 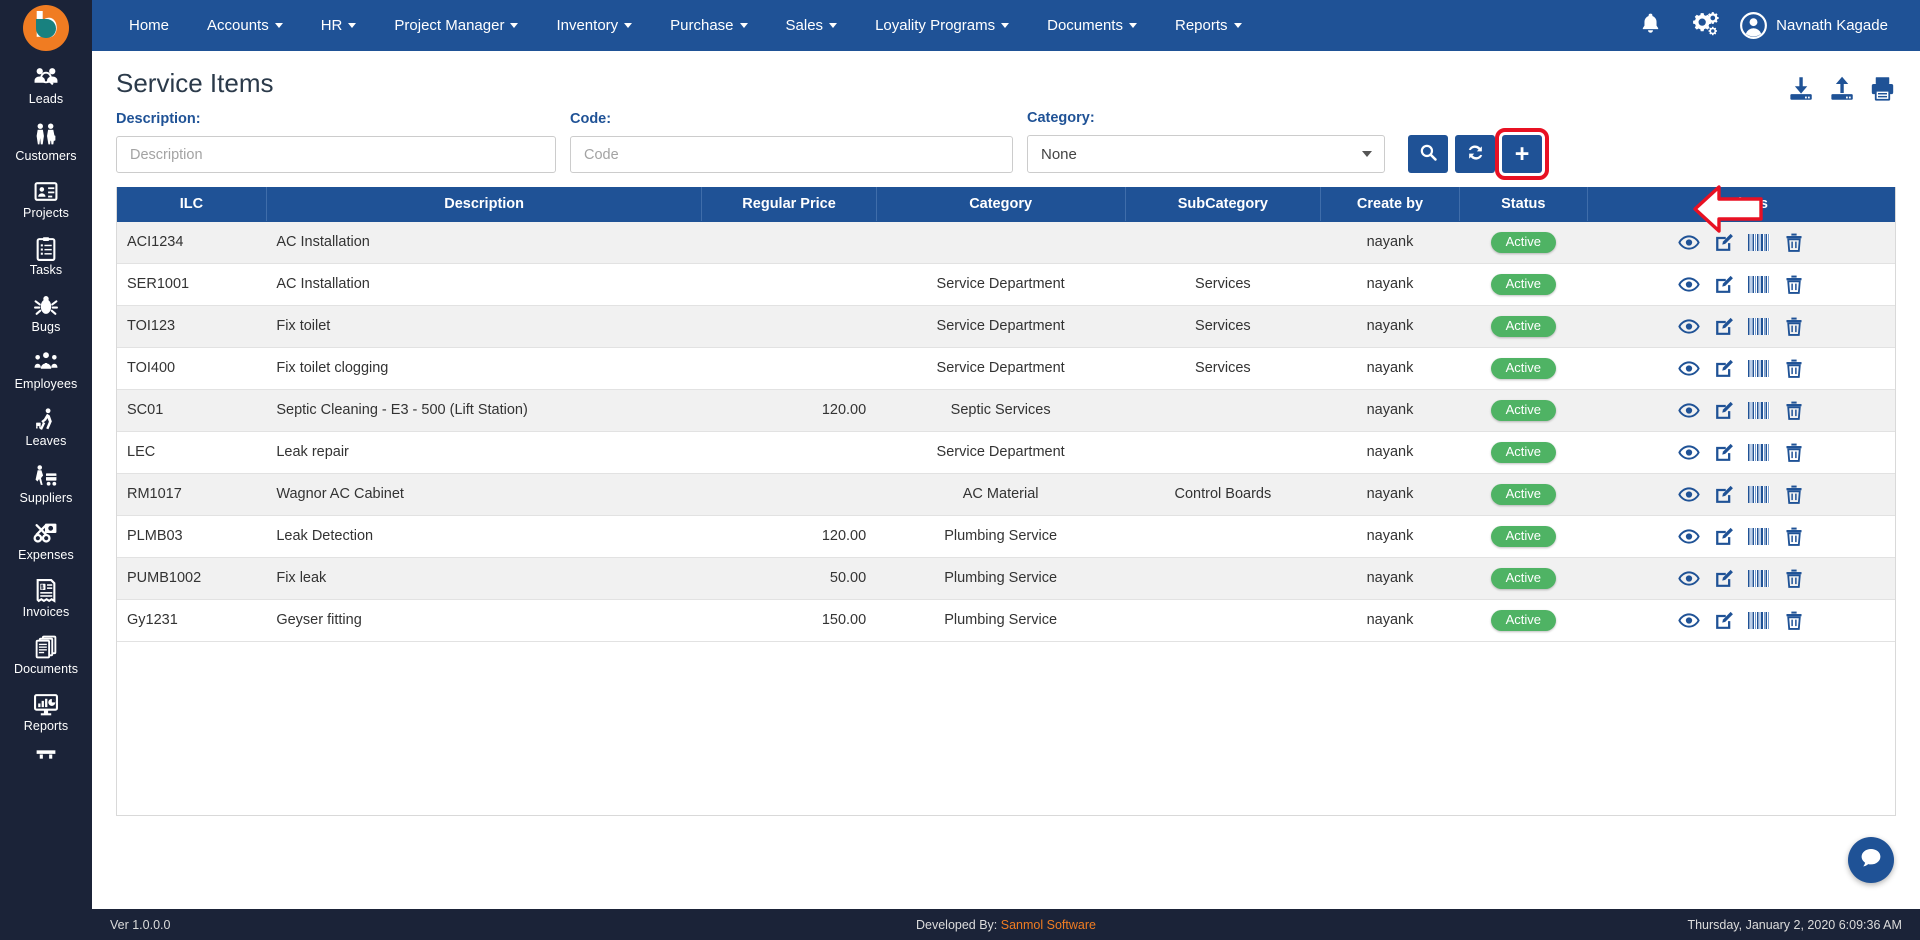 What do you see at coordinates (46, 483) in the screenshot?
I see `sidebar-item-suppliers: Suppliers` at bounding box center [46, 483].